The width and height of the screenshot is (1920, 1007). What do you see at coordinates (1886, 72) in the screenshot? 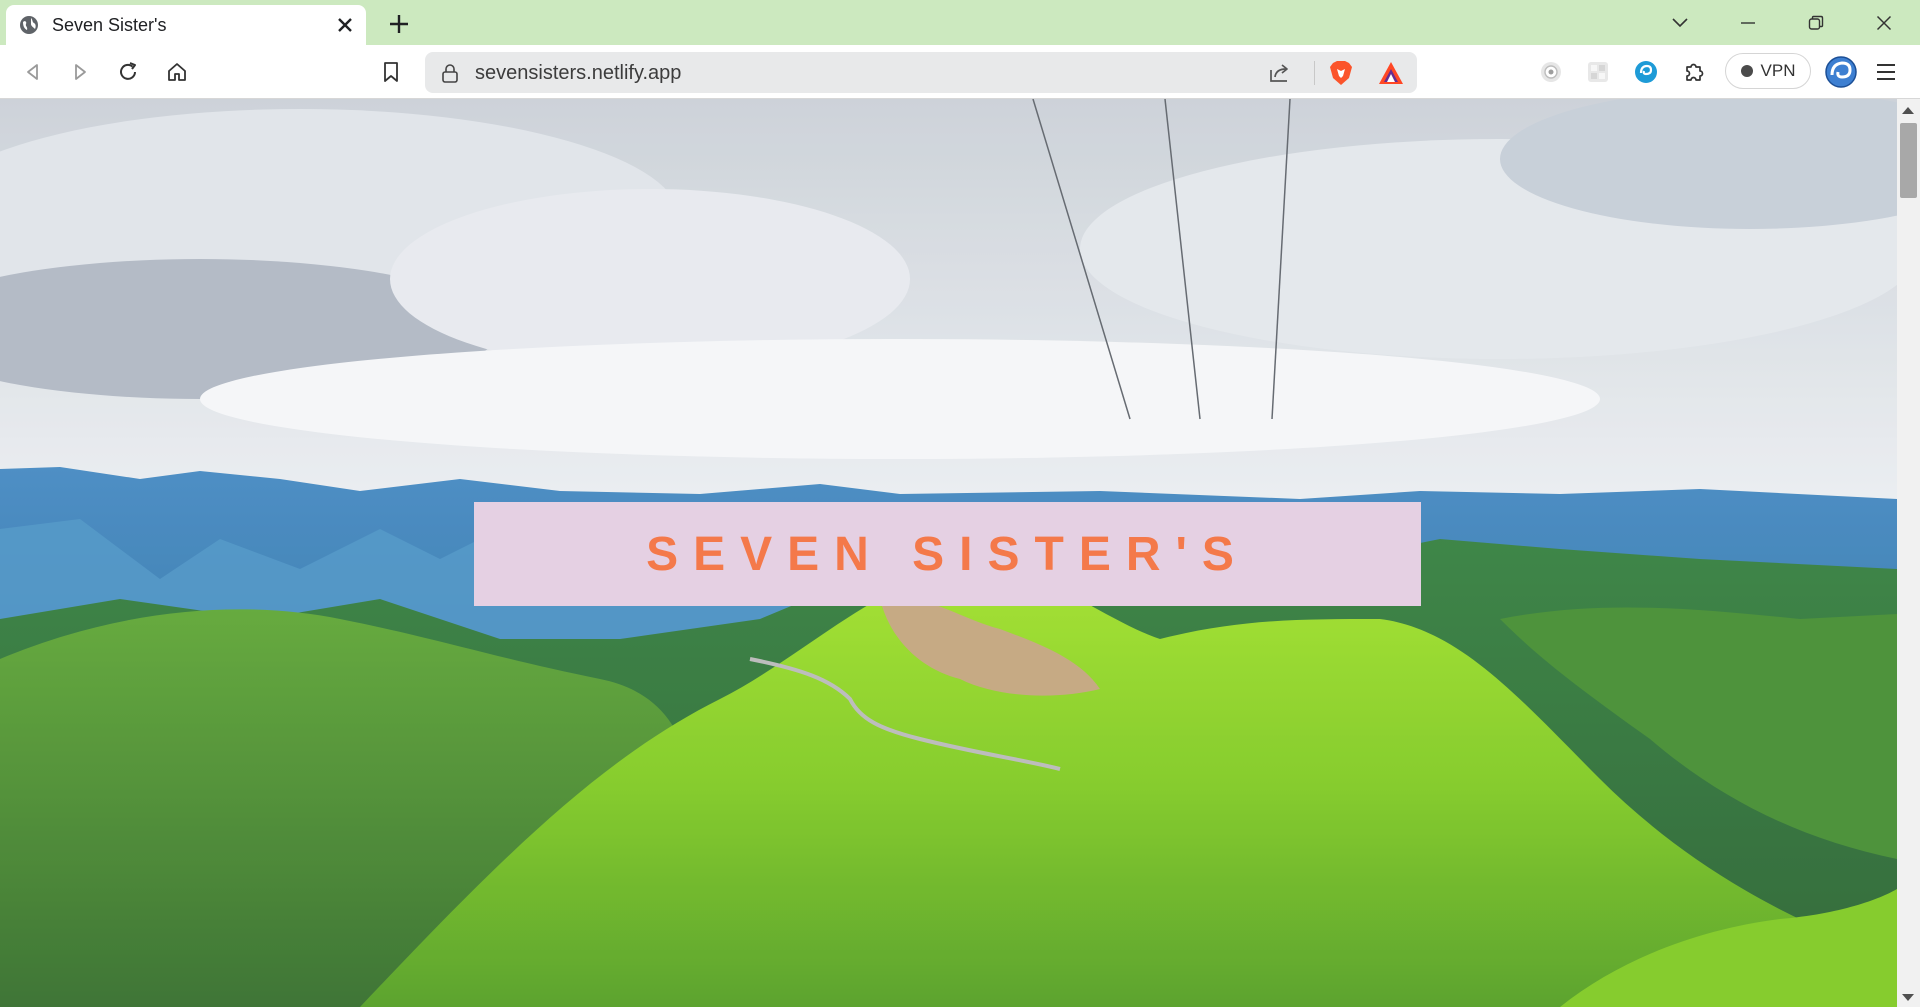
I see `hamburger-menu-icon` at bounding box center [1886, 72].